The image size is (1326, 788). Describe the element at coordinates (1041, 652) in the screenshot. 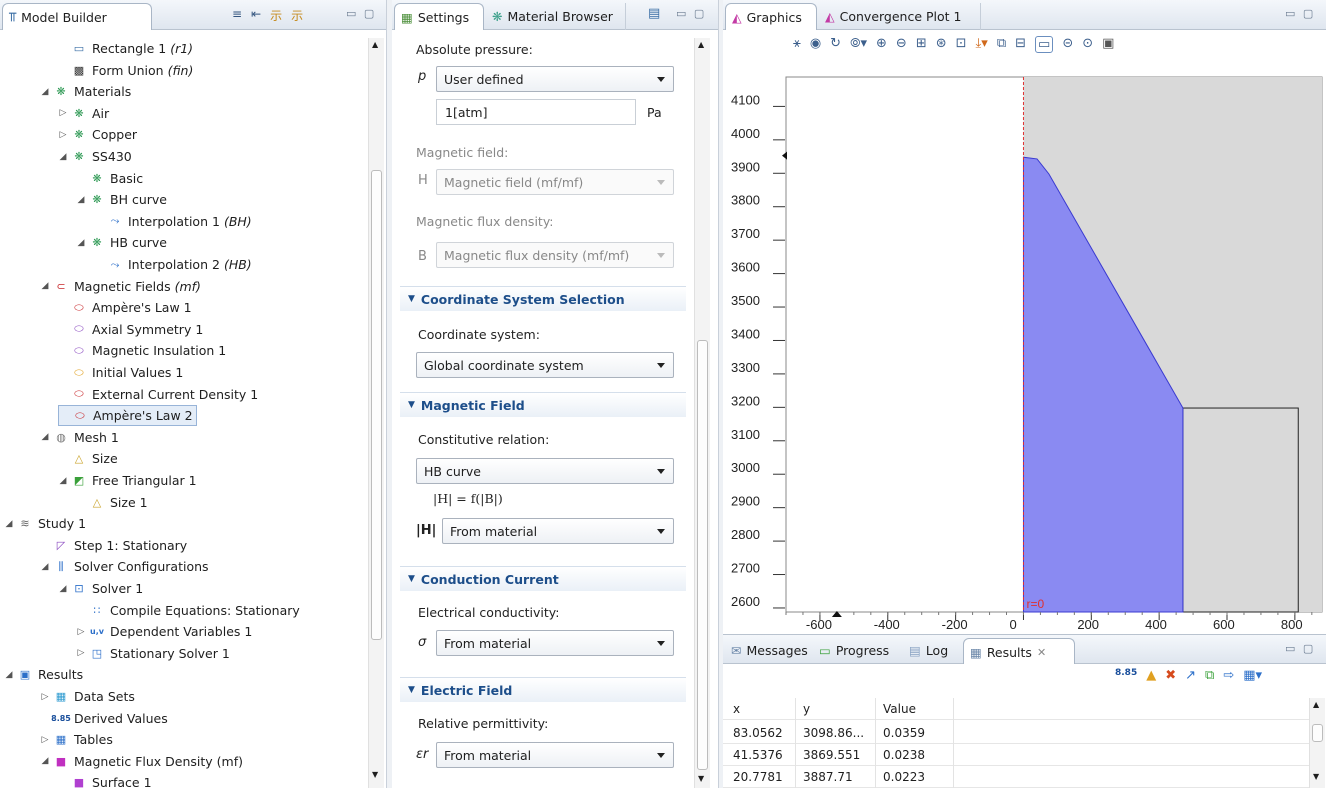

I see `close-icon: ✕` at that location.